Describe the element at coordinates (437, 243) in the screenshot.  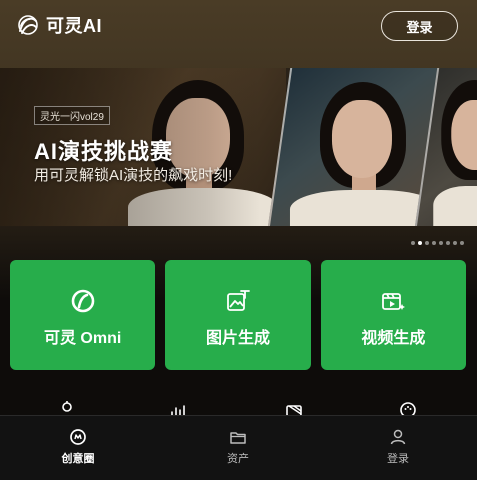
I see `carousel-indicator` at that location.